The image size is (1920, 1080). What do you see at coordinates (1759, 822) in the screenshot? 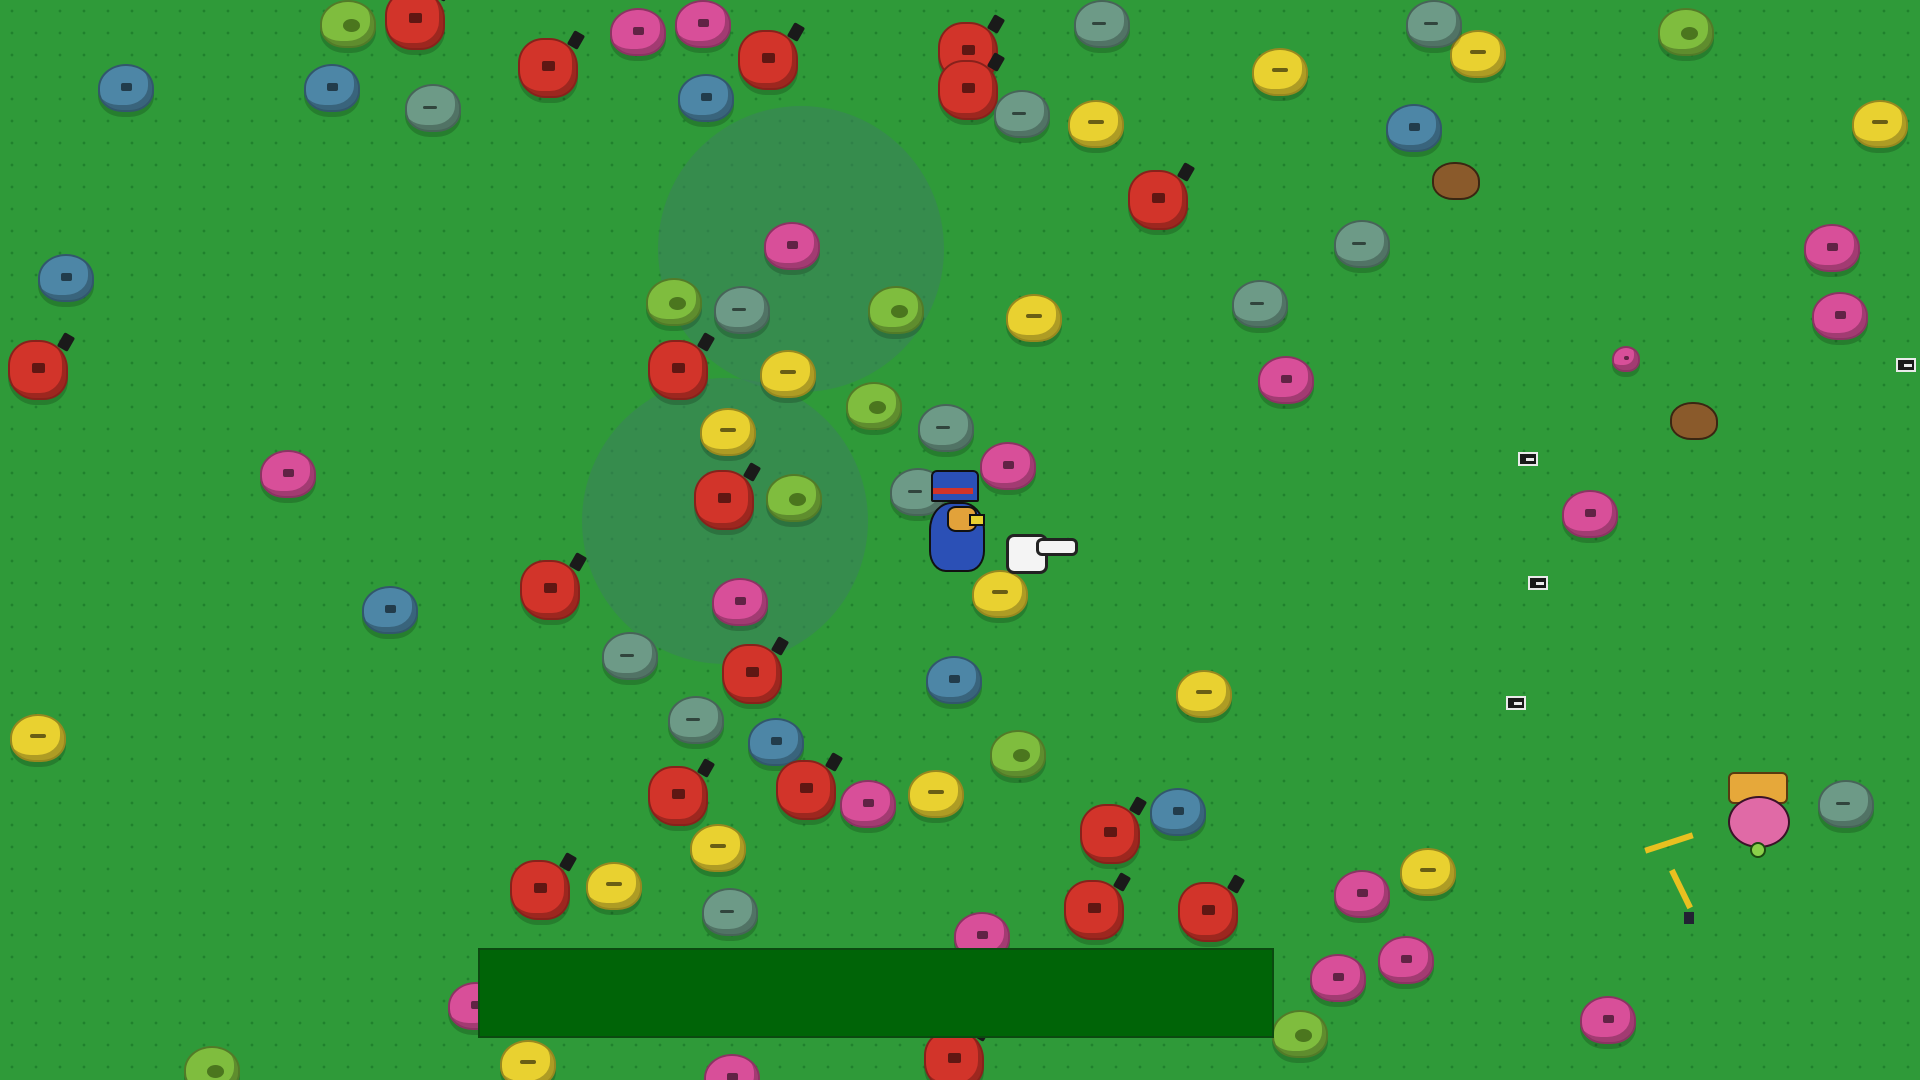
I see `boss-enemy` at bounding box center [1759, 822].